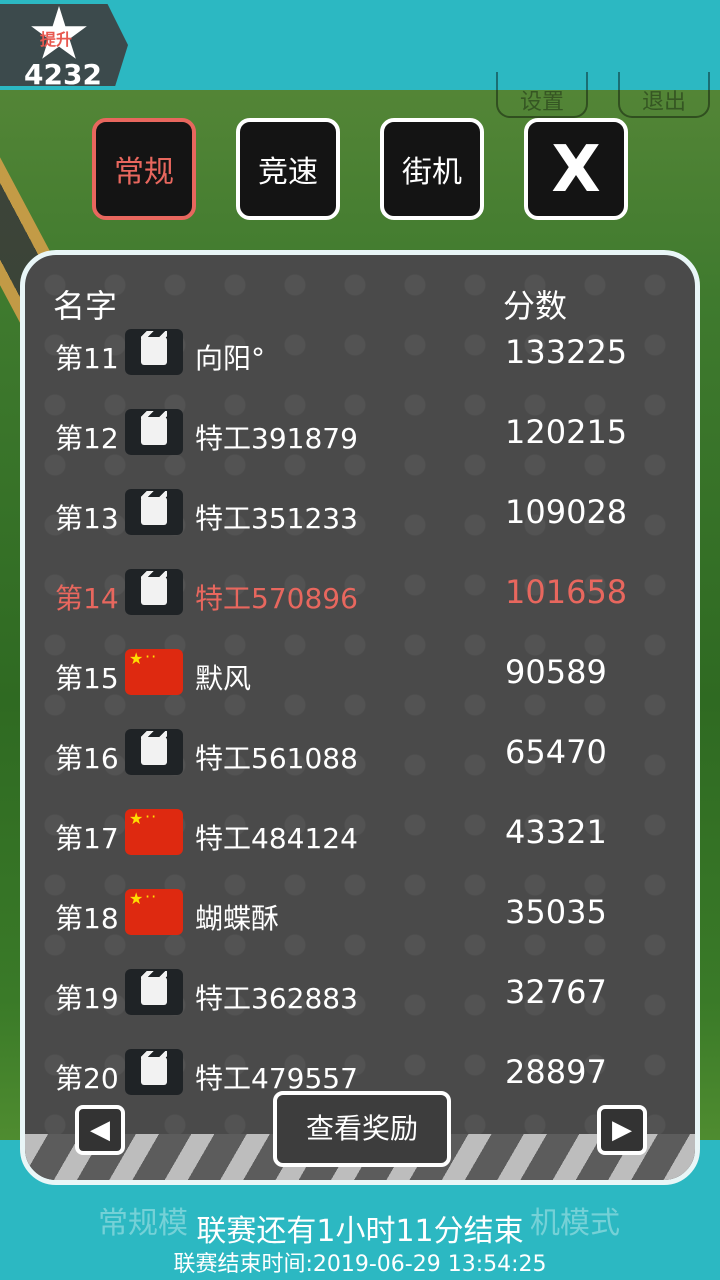 The height and width of the screenshot is (1280, 720). What do you see at coordinates (360, 1264) in the screenshot?
I see `league-end-time: 联赛结束时间:2019-06-29 13:54:25` at bounding box center [360, 1264].